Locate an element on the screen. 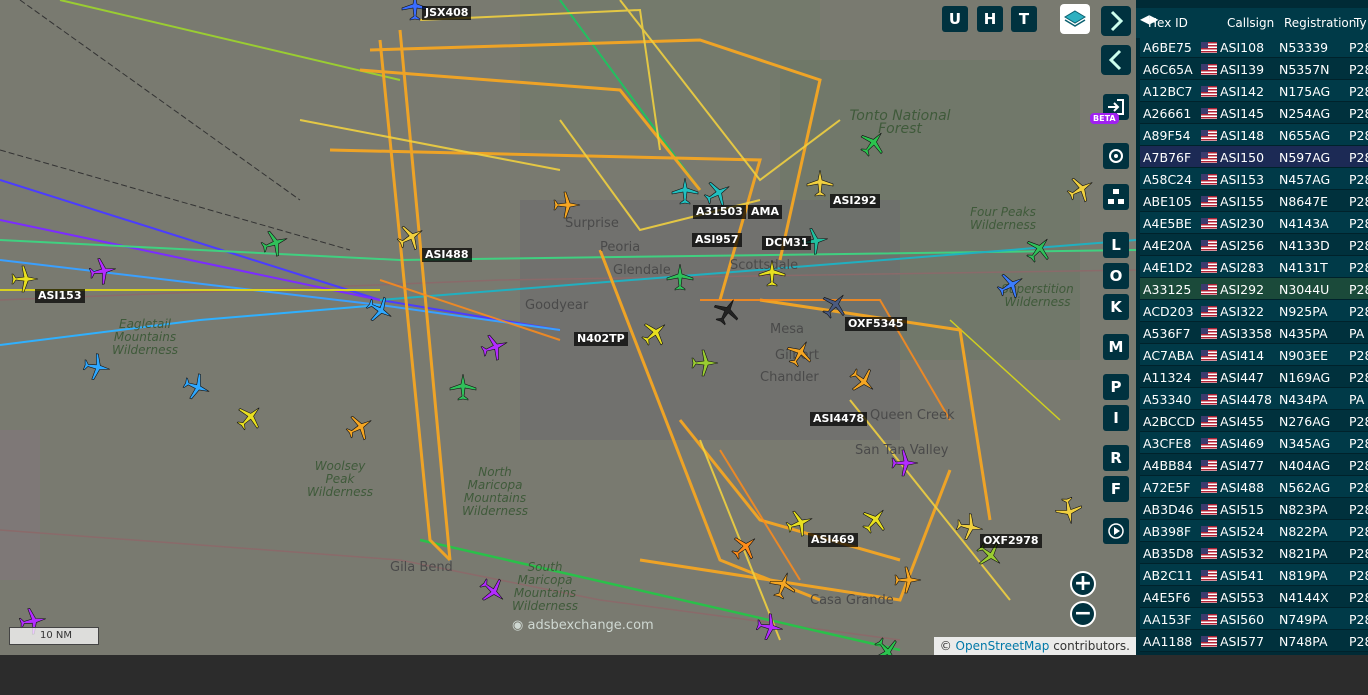  aircraft-label: AMA is located at coordinates (765, 212).